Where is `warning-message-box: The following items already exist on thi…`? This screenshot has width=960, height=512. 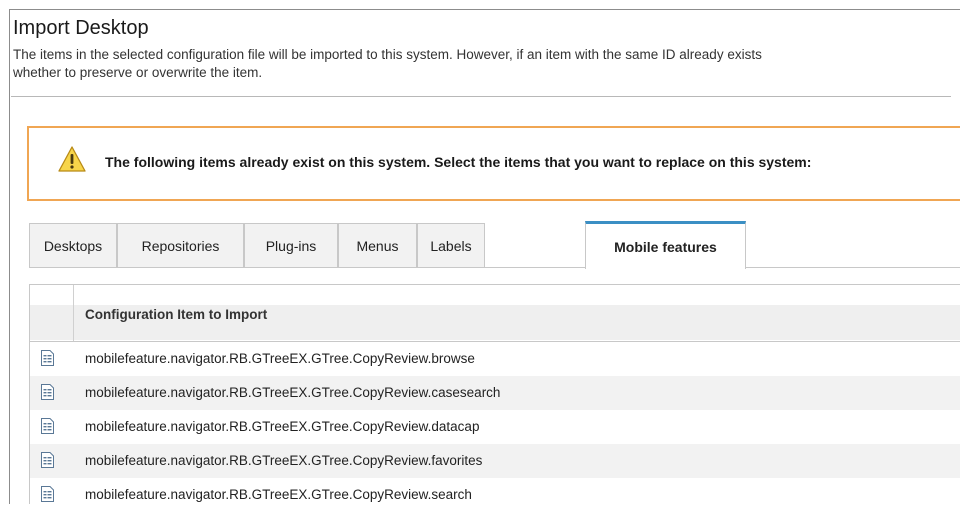 warning-message-box: The following items already exist on thi… is located at coordinates (493, 163).